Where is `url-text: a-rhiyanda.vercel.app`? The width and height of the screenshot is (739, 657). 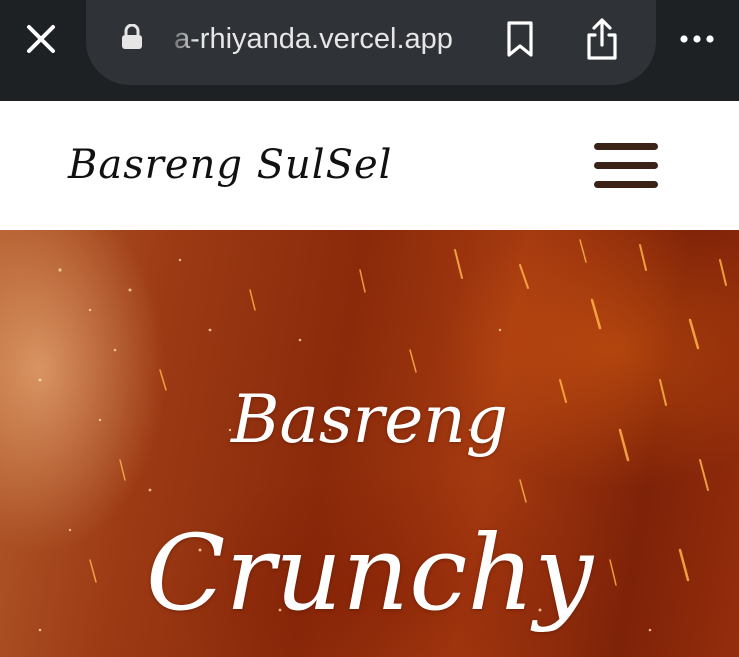 url-text: a-rhiyanda.vercel.app is located at coordinates (313, 39).